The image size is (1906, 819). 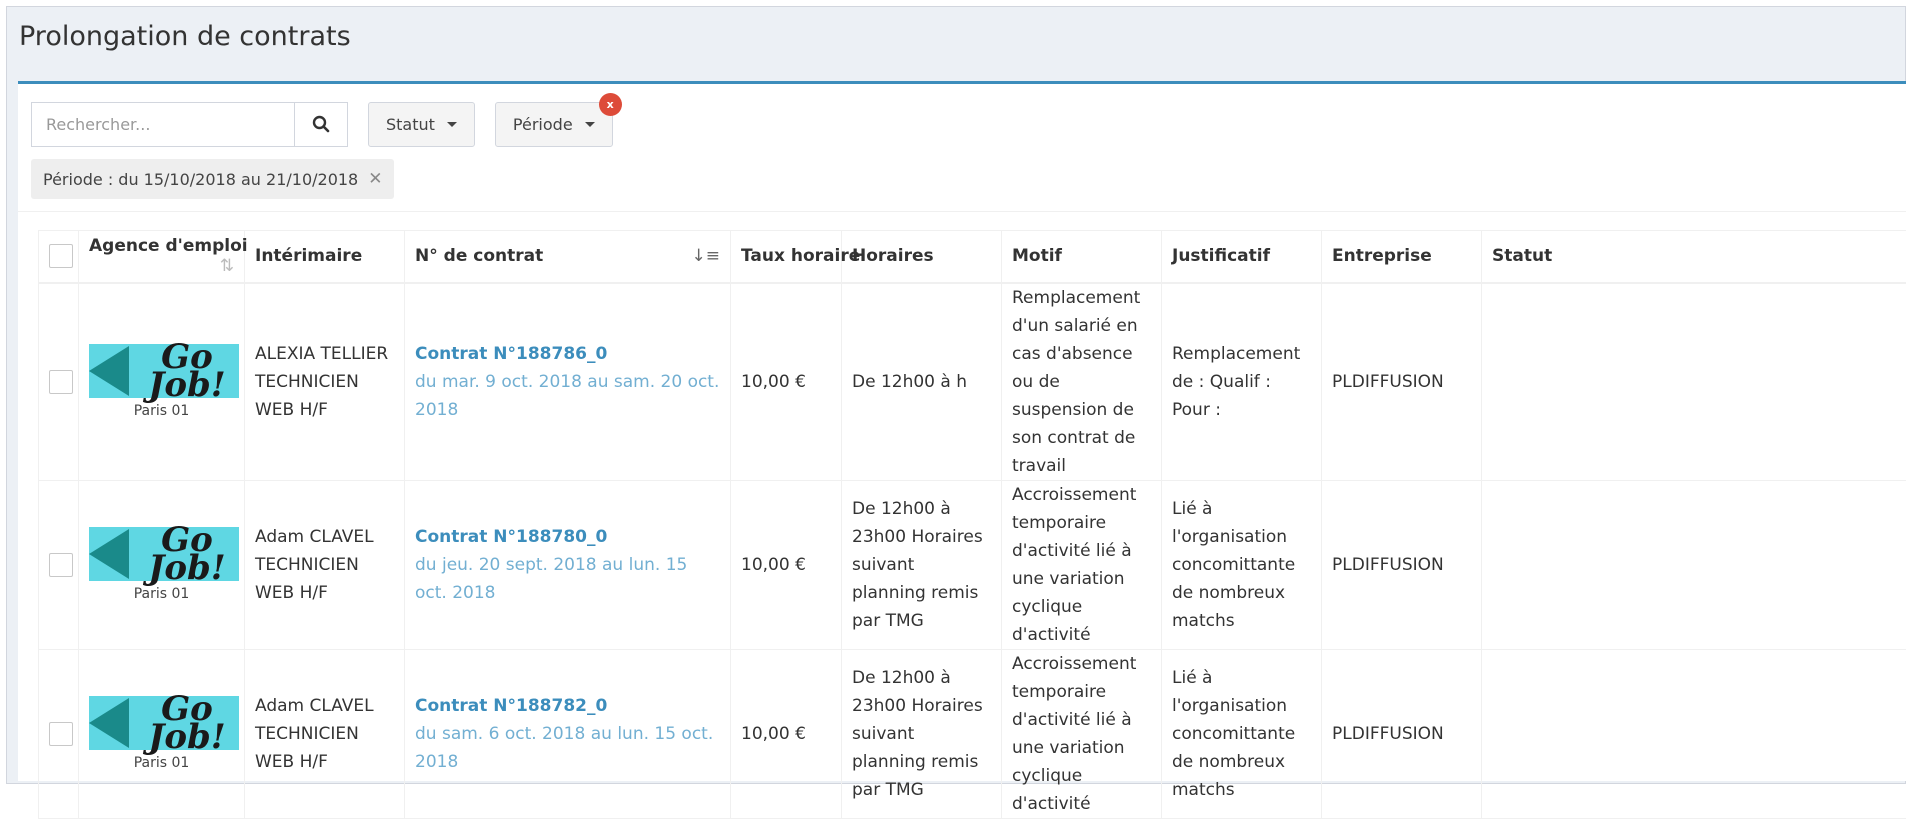 I want to click on header-company: Entreprise, so click(x=1402, y=257).